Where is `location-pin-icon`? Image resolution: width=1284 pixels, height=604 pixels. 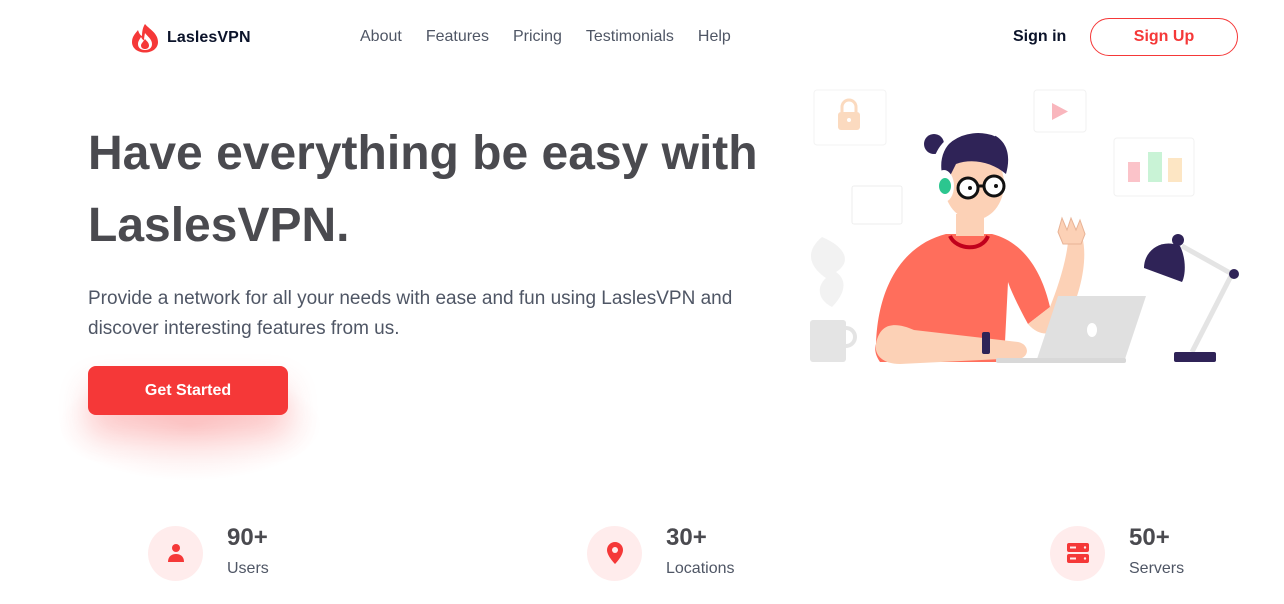
location-pin-icon is located at coordinates (614, 553).